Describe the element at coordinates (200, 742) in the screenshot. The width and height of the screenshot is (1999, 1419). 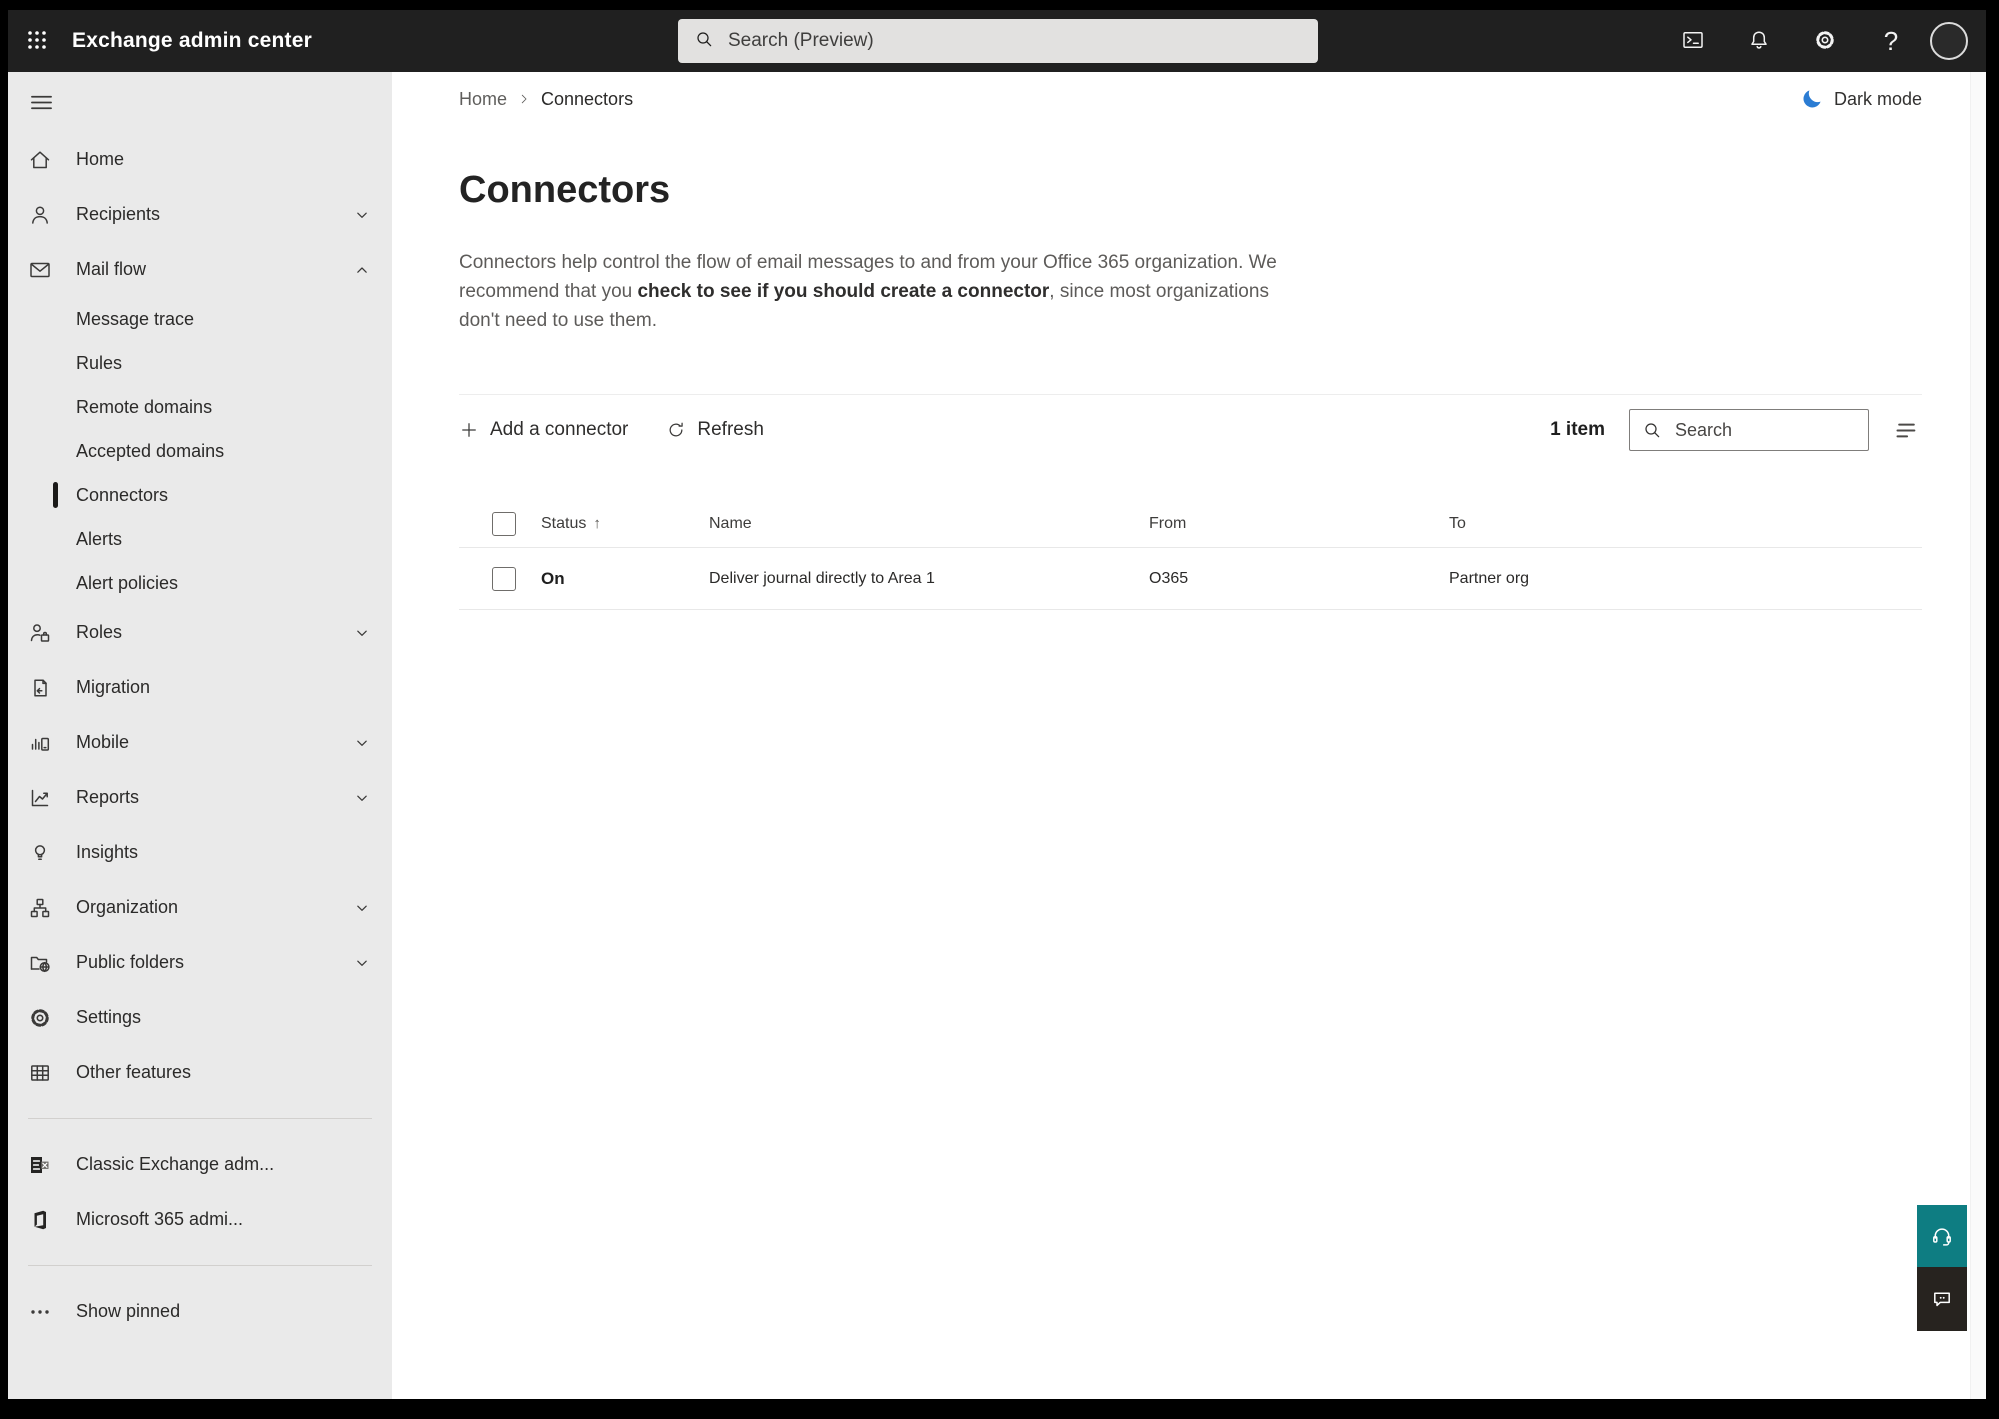
I see `sidebar-item-mobile: Mobile` at that location.